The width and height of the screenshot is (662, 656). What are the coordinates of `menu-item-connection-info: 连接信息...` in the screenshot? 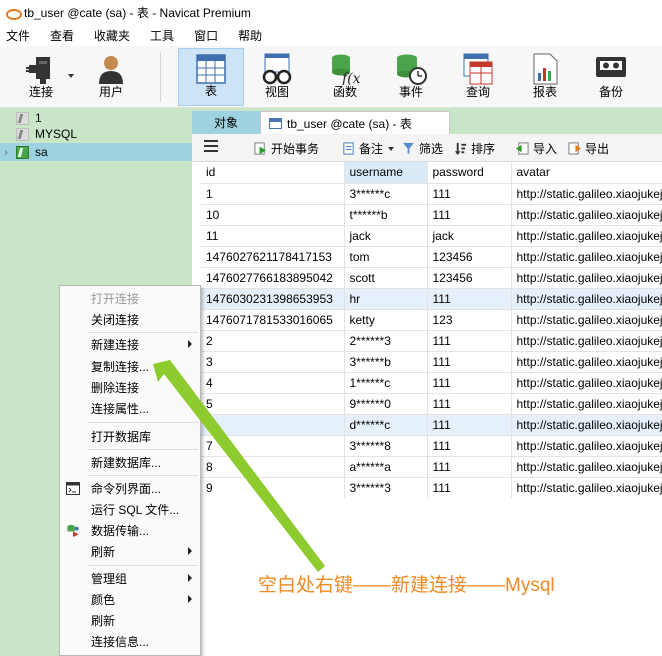 It's located at (130, 641).